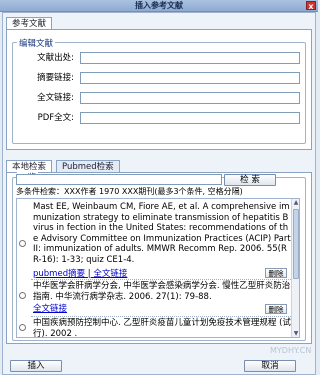 This screenshot has width=320, height=375. What do you see at coordinates (270, 366) in the screenshot?
I see `cancel-button: 取消` at bounding box center [270, 366].